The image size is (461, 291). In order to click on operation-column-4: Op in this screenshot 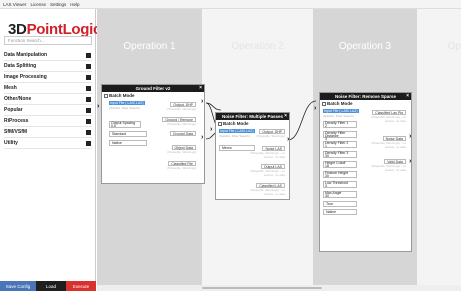, I will do `click(439, 150)`.